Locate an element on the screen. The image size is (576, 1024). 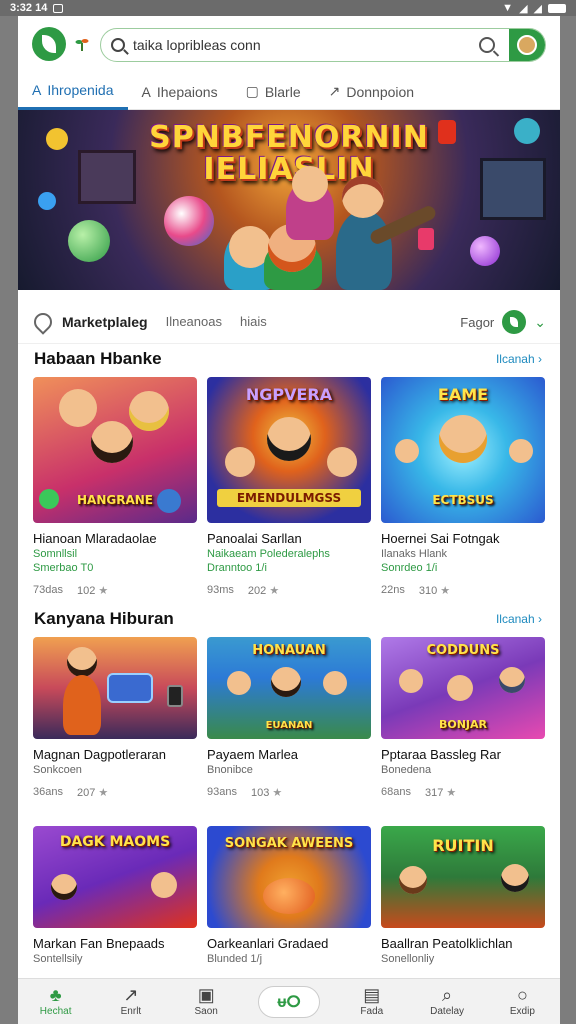
nav-saved: ▣ Saon is located at coordinates (206, 1001).